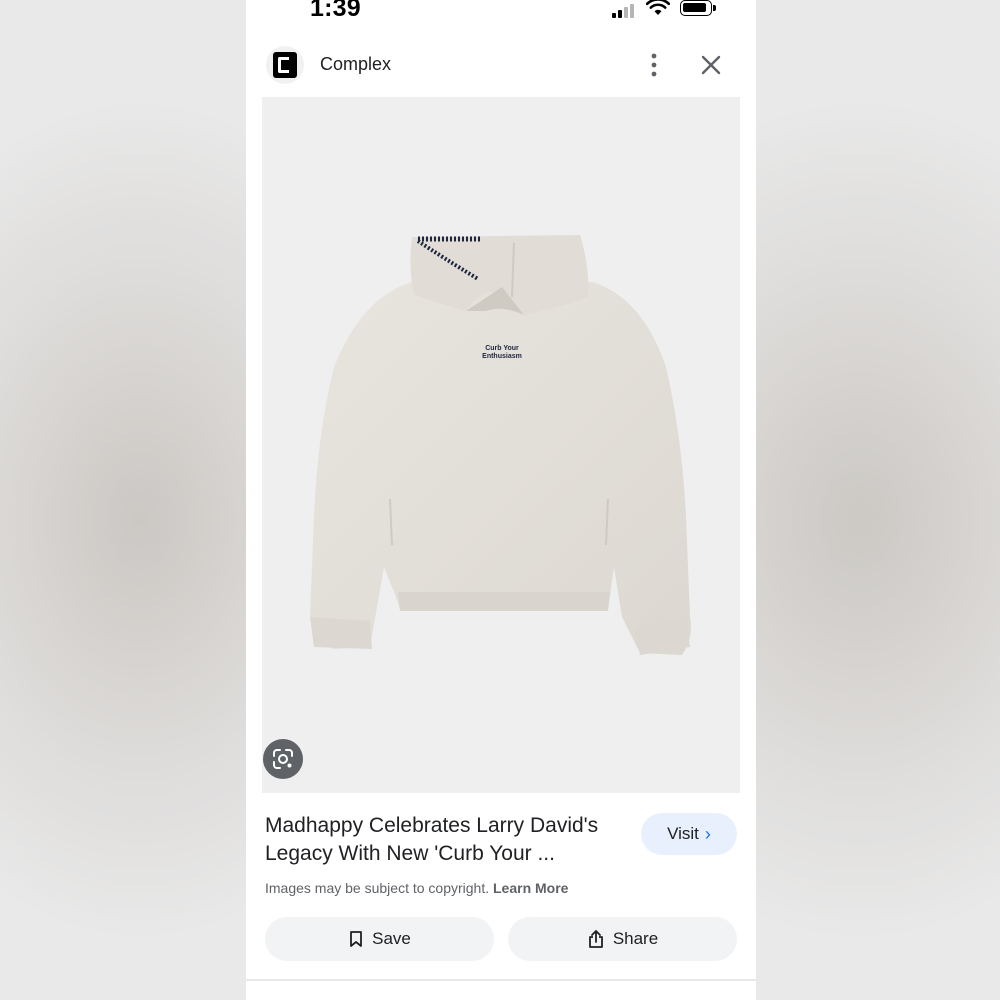 This screenshot has height=1000, width=1000. I want to click on more-options-button, so click(654, 65).